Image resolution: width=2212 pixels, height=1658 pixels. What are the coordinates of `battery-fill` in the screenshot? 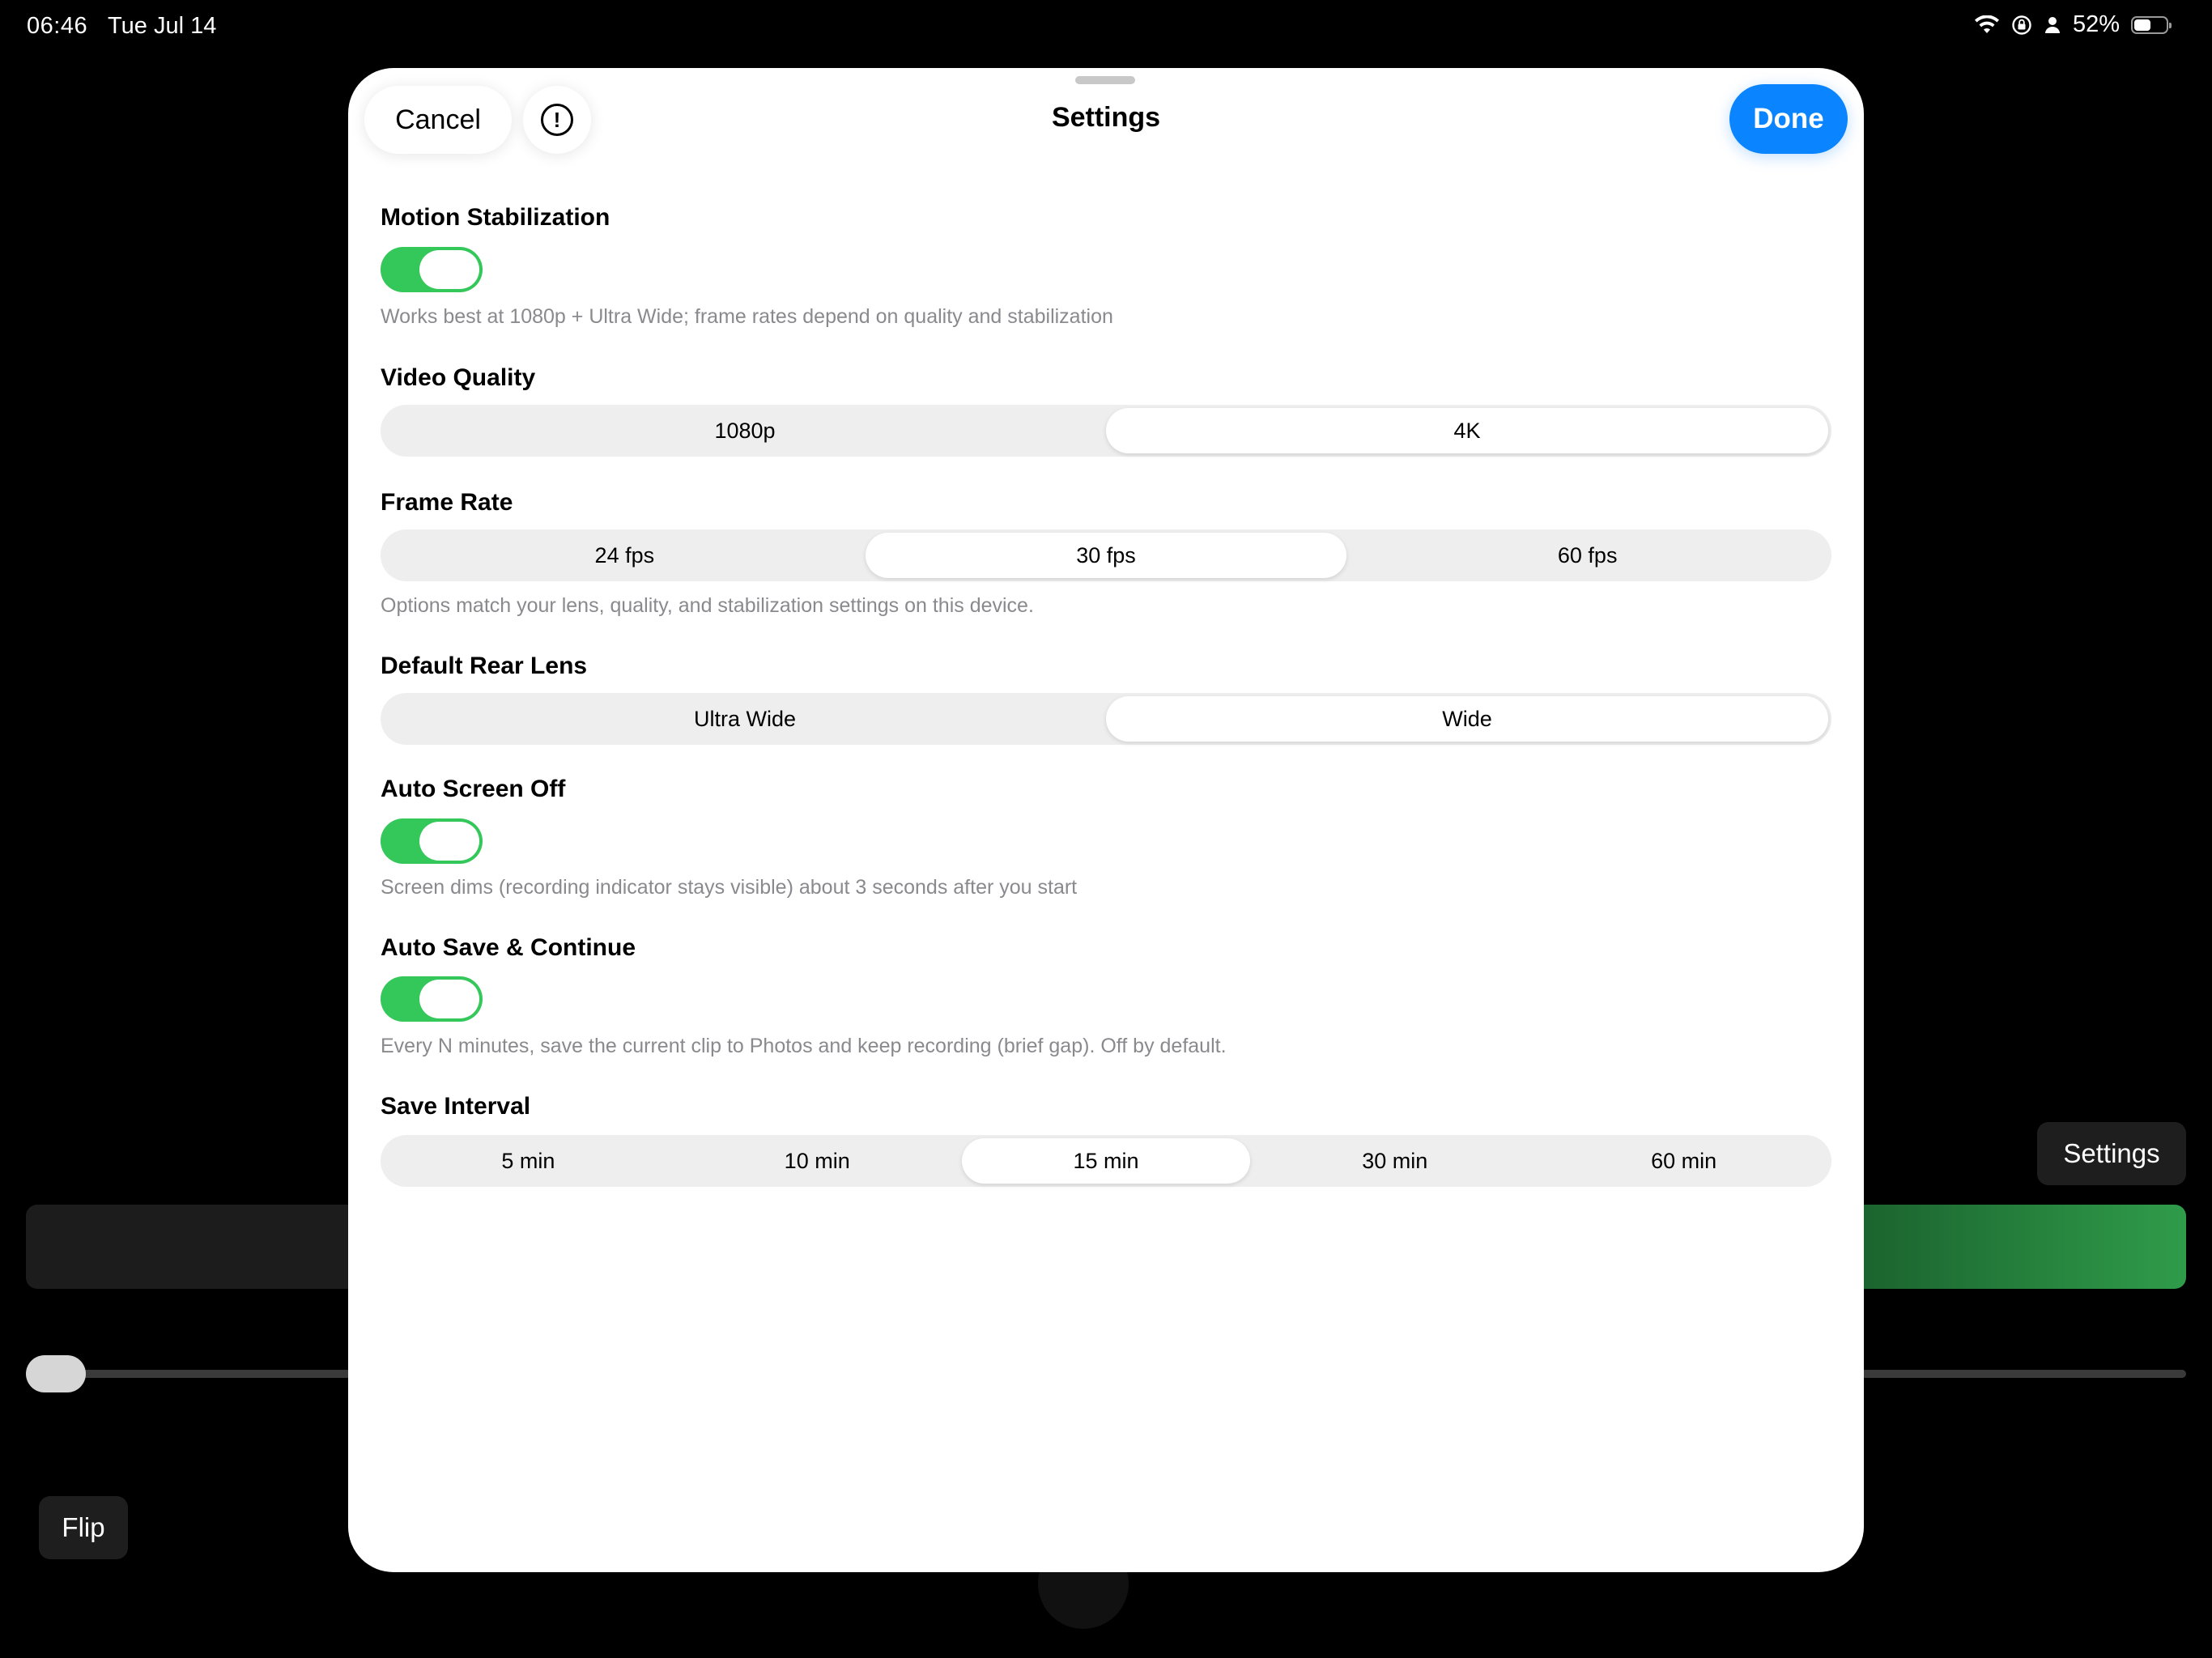 It's located at (2142, 25).